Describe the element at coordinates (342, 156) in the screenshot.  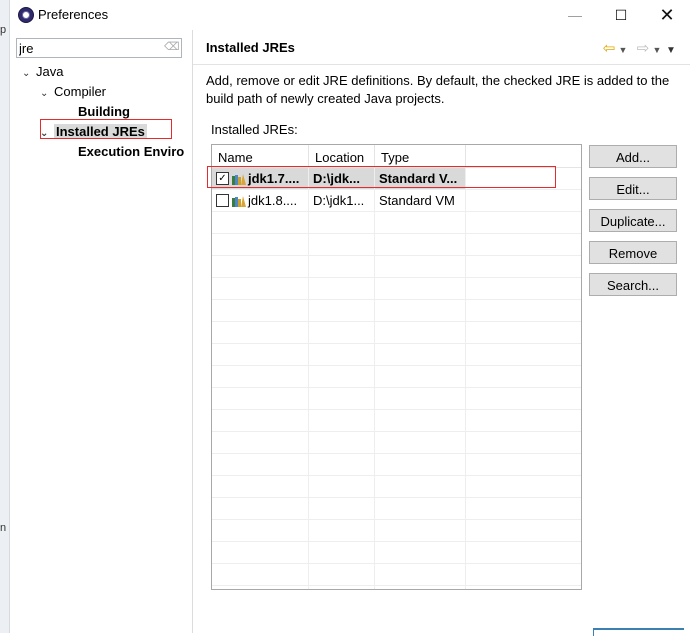
I see `column-header-location: Location` at that location.